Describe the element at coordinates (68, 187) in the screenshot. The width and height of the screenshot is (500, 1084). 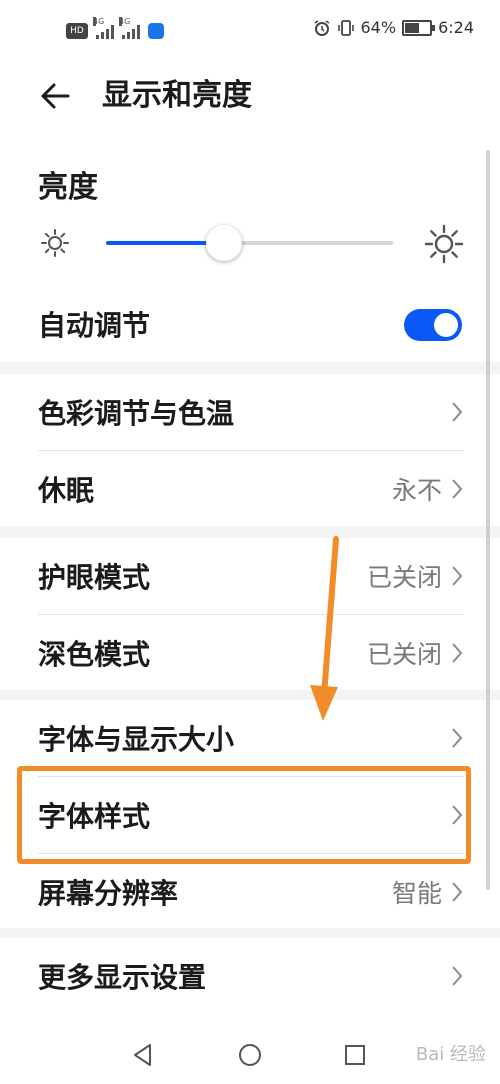
I see `brightness-label: 亮度` at that location.